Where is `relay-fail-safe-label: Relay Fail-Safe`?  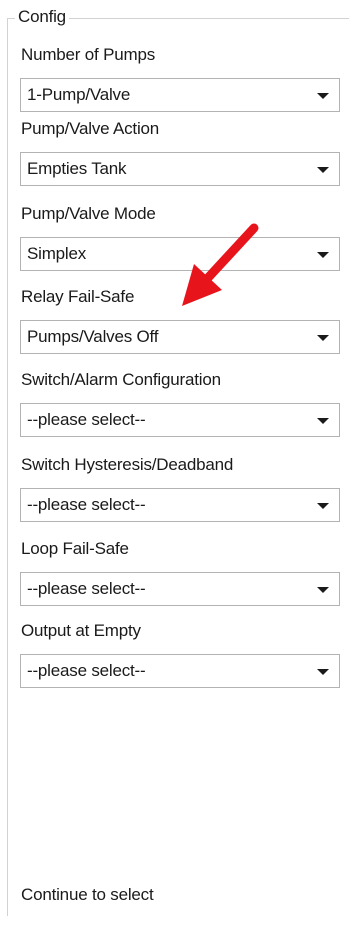
relay-fail-safe-label: Relay Fail-Safe is located at coordinates (78, 296).